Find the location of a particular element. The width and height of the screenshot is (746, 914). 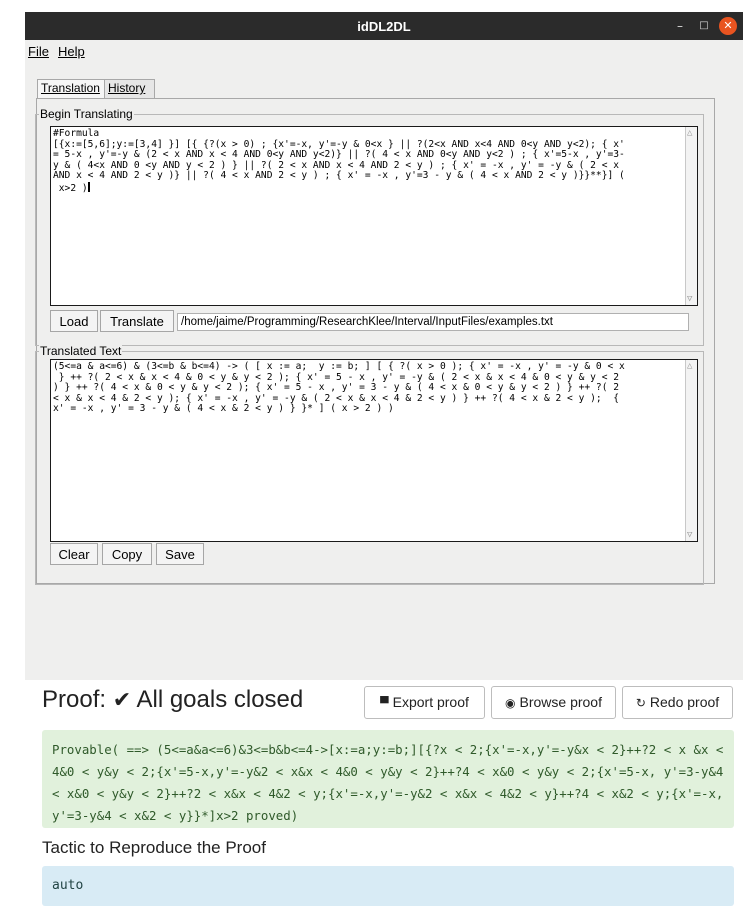

export-proof-label: Export proof is located at coordinates (430, 702).